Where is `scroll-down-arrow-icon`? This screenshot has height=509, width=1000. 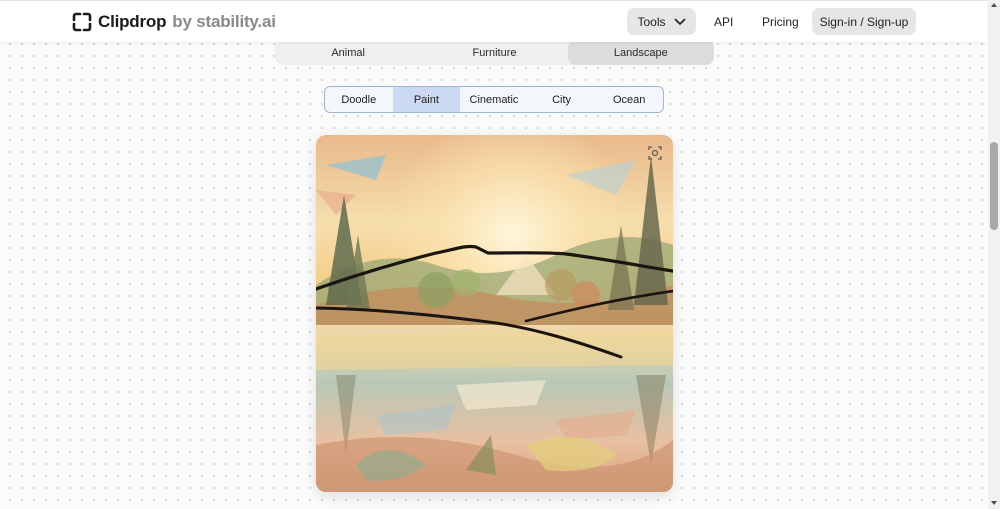 scroll-down-arrow-icon is located at coordinates (994, 503).